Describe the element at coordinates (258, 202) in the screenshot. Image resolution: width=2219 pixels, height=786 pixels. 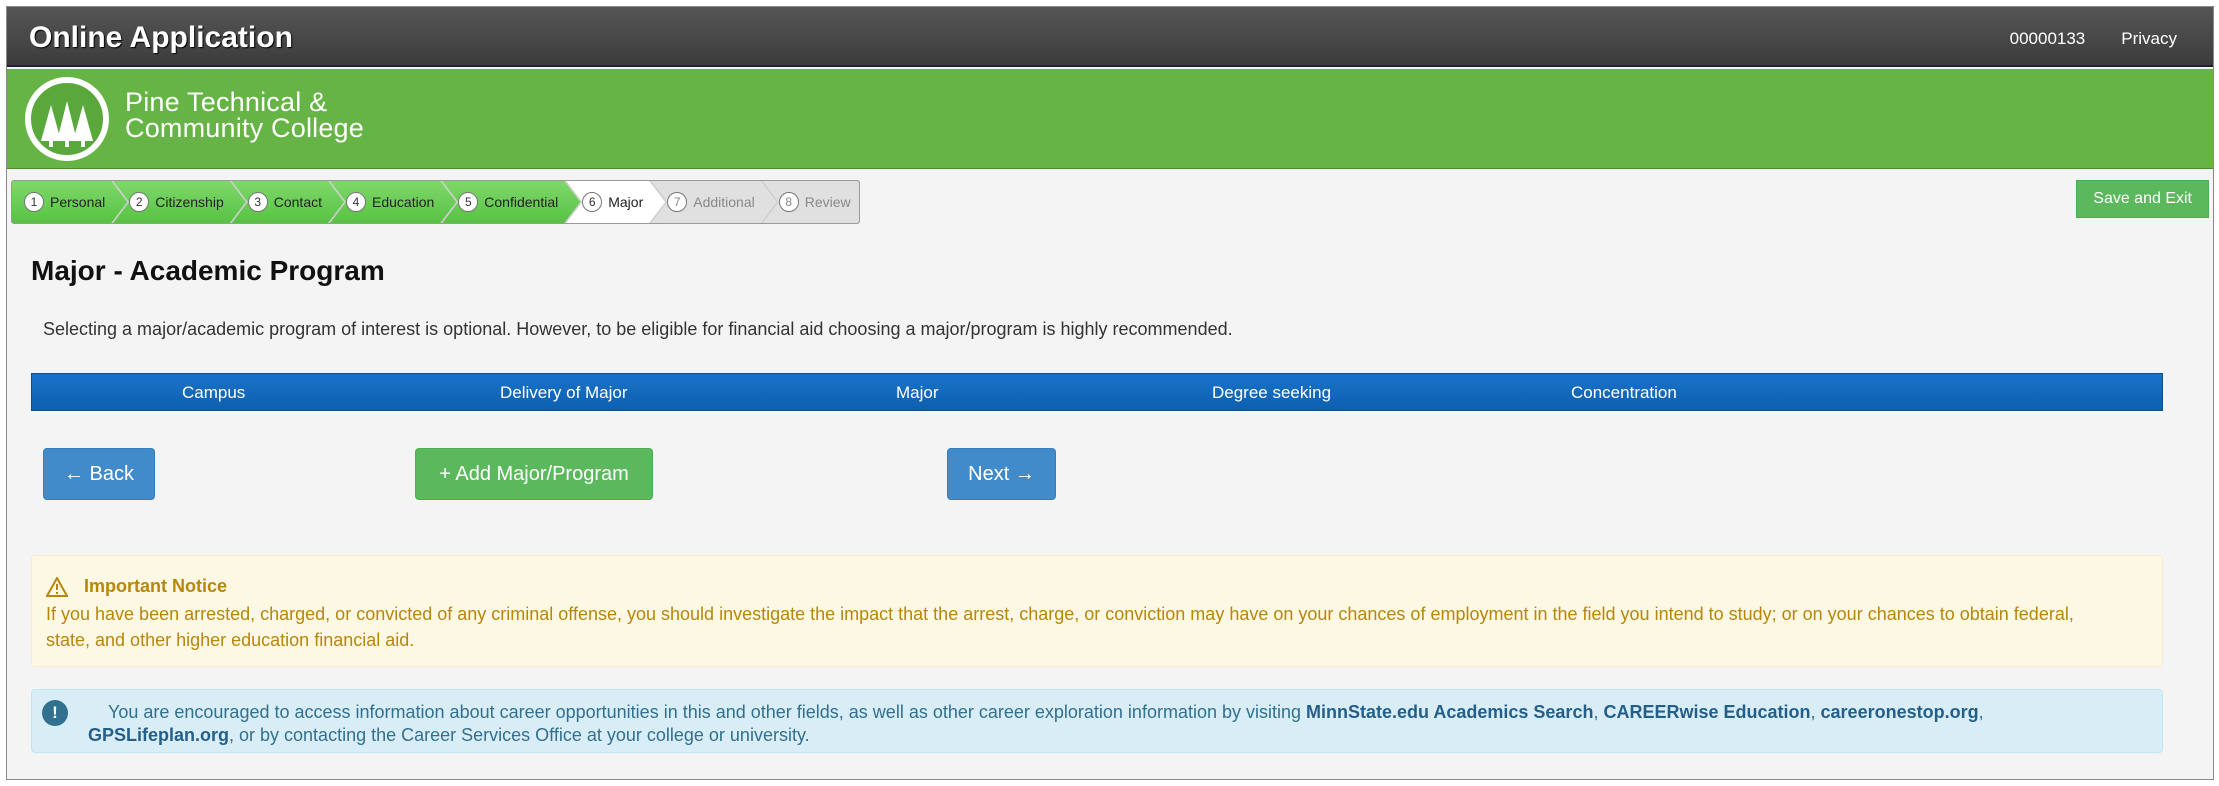
I see `step-number: 3` at that location.